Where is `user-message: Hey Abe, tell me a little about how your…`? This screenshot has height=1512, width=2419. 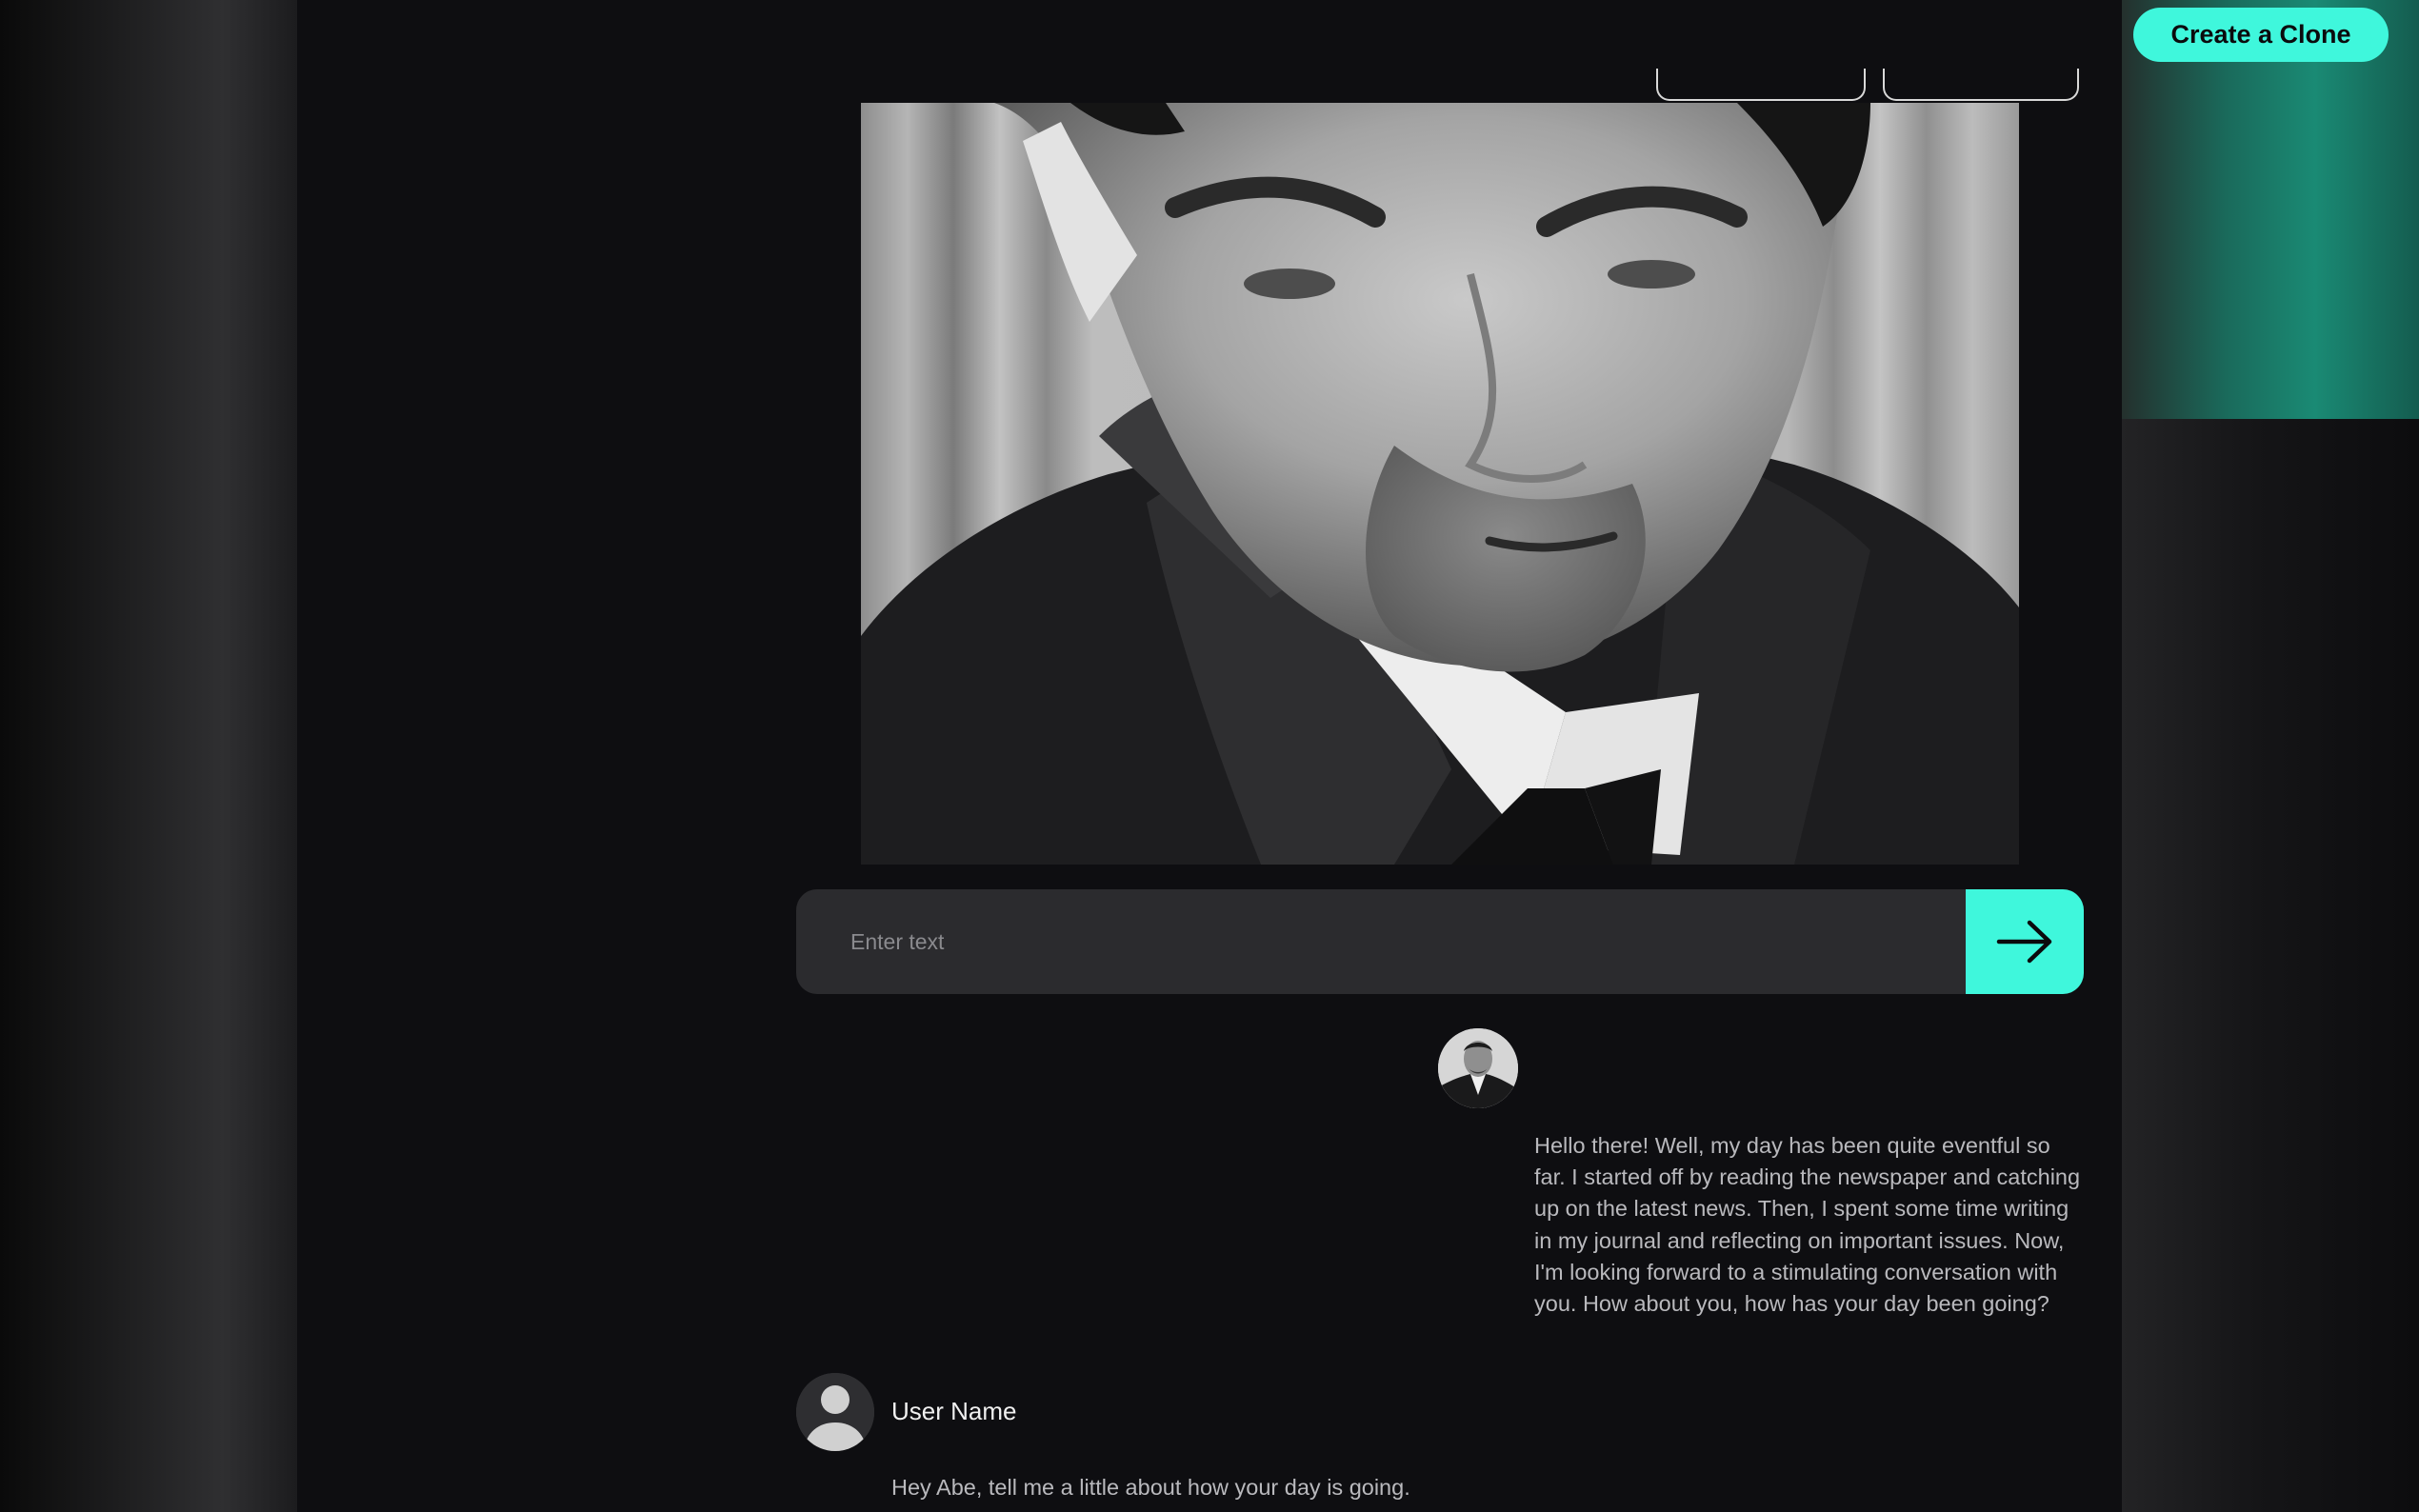
user-message: Hey Abe, tell me a little about how your… is located at coordinates (1150, 1487).